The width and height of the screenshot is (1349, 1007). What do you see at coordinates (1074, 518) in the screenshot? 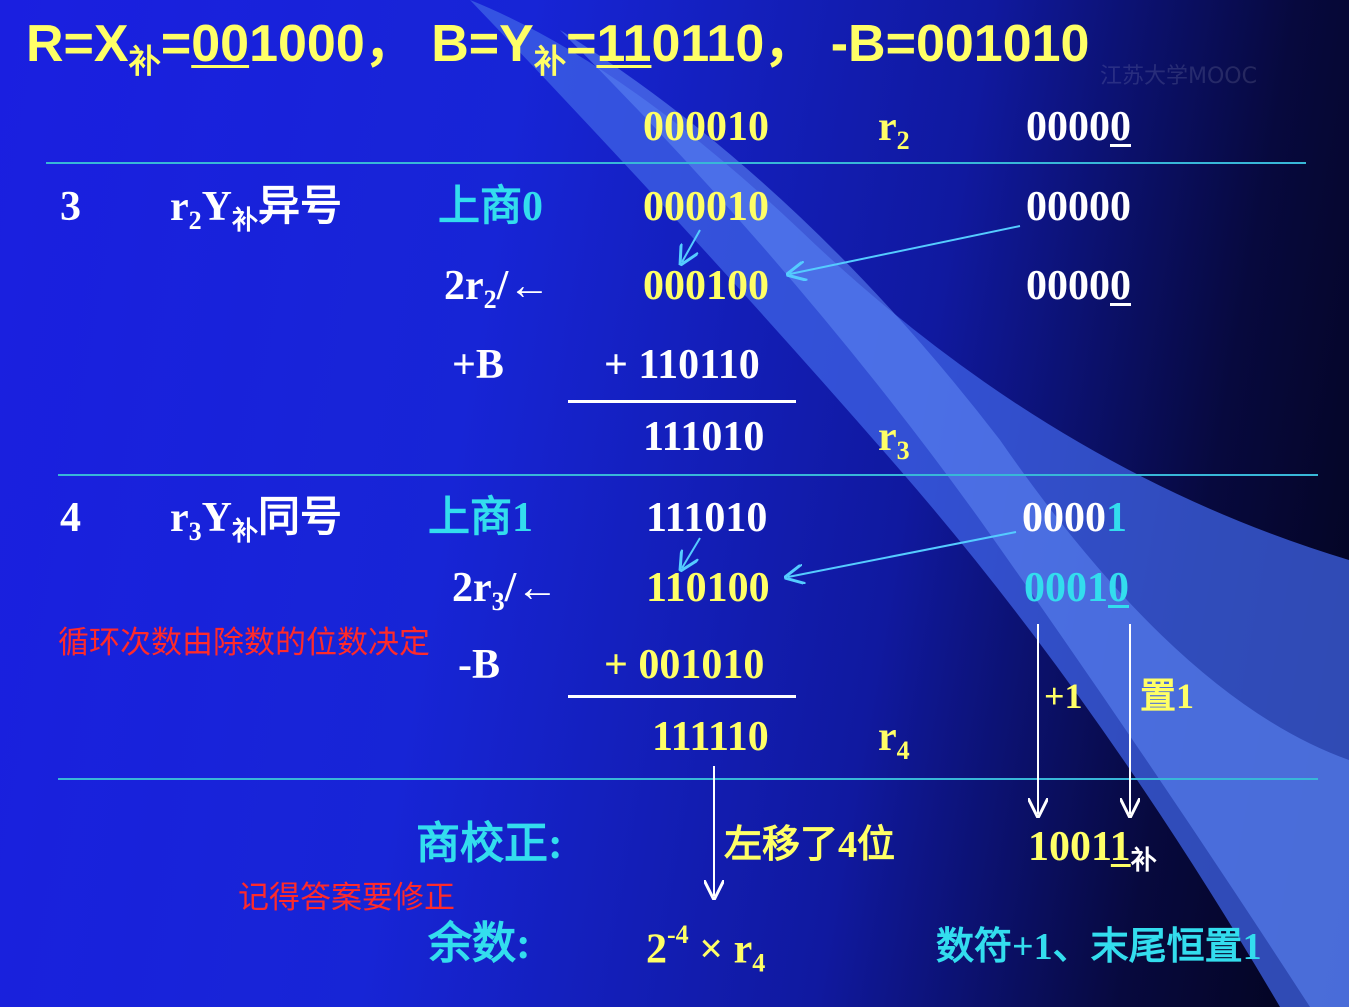
I see `step4-quotient1: 00001` at bounding box center [1074, 518].